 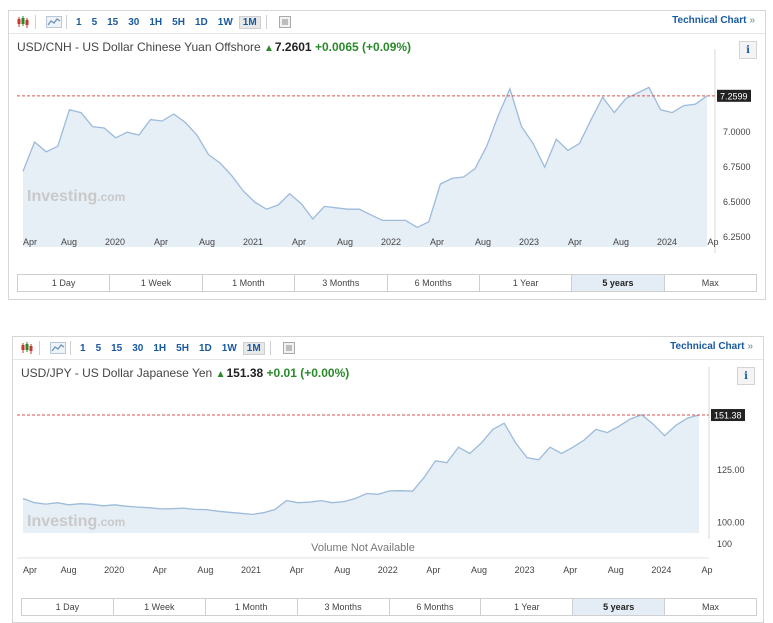 What do you see at coordinates (737, 237) in the screenshot?
I see `y-tick-label: 6.2500` at bounding box center [737, 237].